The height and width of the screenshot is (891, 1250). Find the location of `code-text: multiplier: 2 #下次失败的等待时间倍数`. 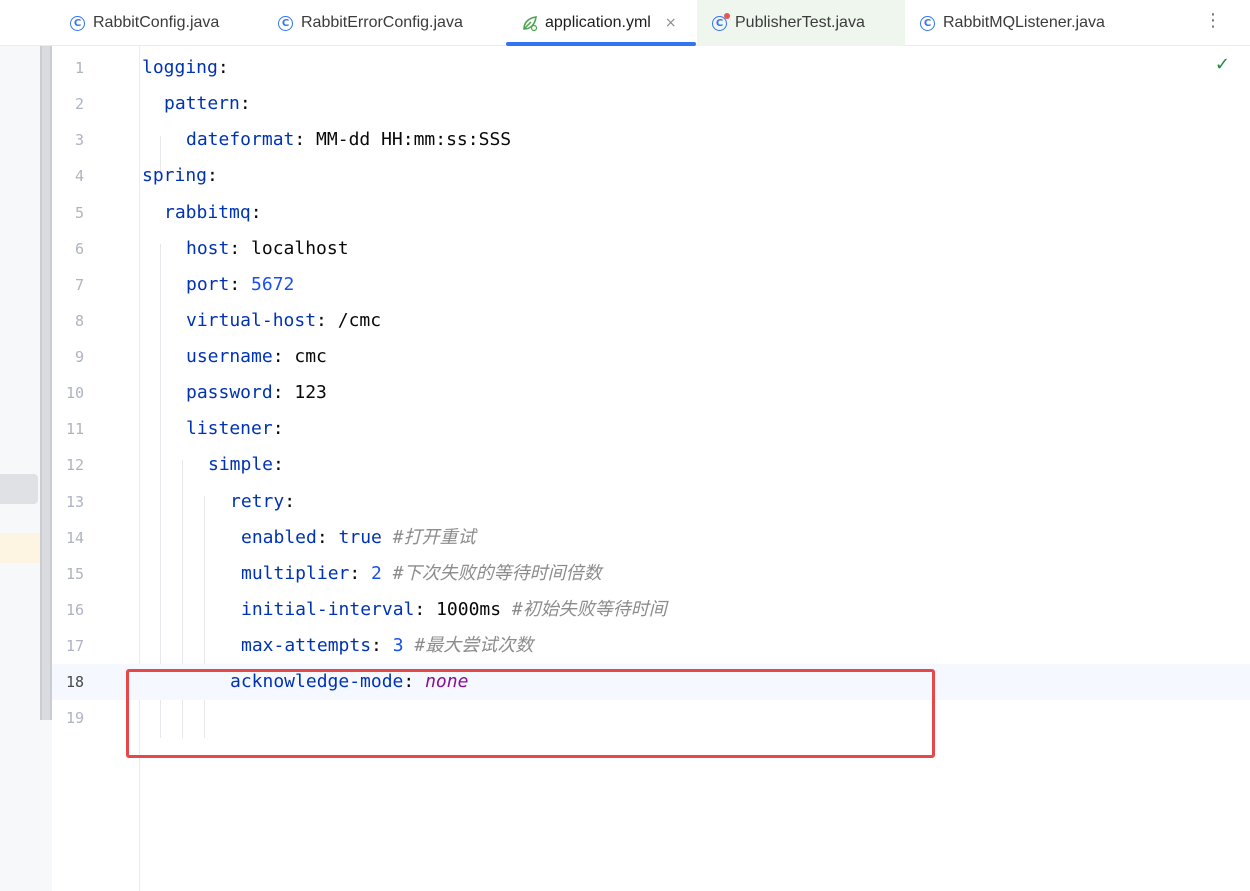

code-text: multiplier: 2 #下次失败的等待时间倍数 is located at coordinates (421, 574).